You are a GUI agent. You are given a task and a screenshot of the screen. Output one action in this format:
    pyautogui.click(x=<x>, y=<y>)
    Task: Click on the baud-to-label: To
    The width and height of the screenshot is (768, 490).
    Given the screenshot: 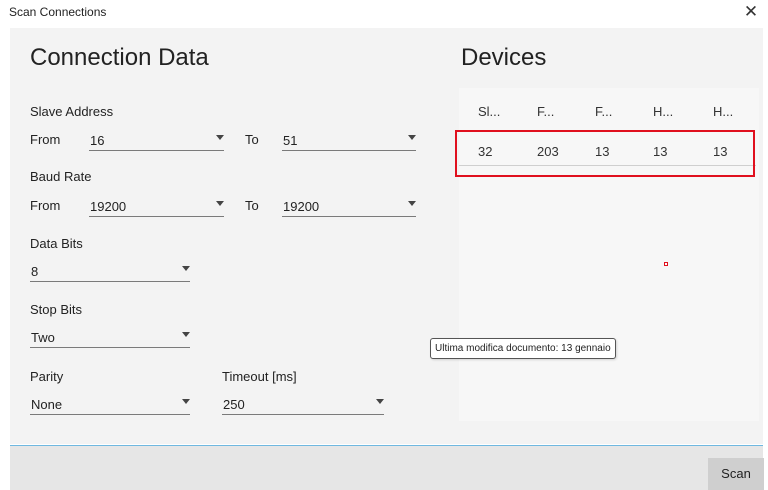 What is the action you would take?
    pyautogui.click(x=252, y=205)
    